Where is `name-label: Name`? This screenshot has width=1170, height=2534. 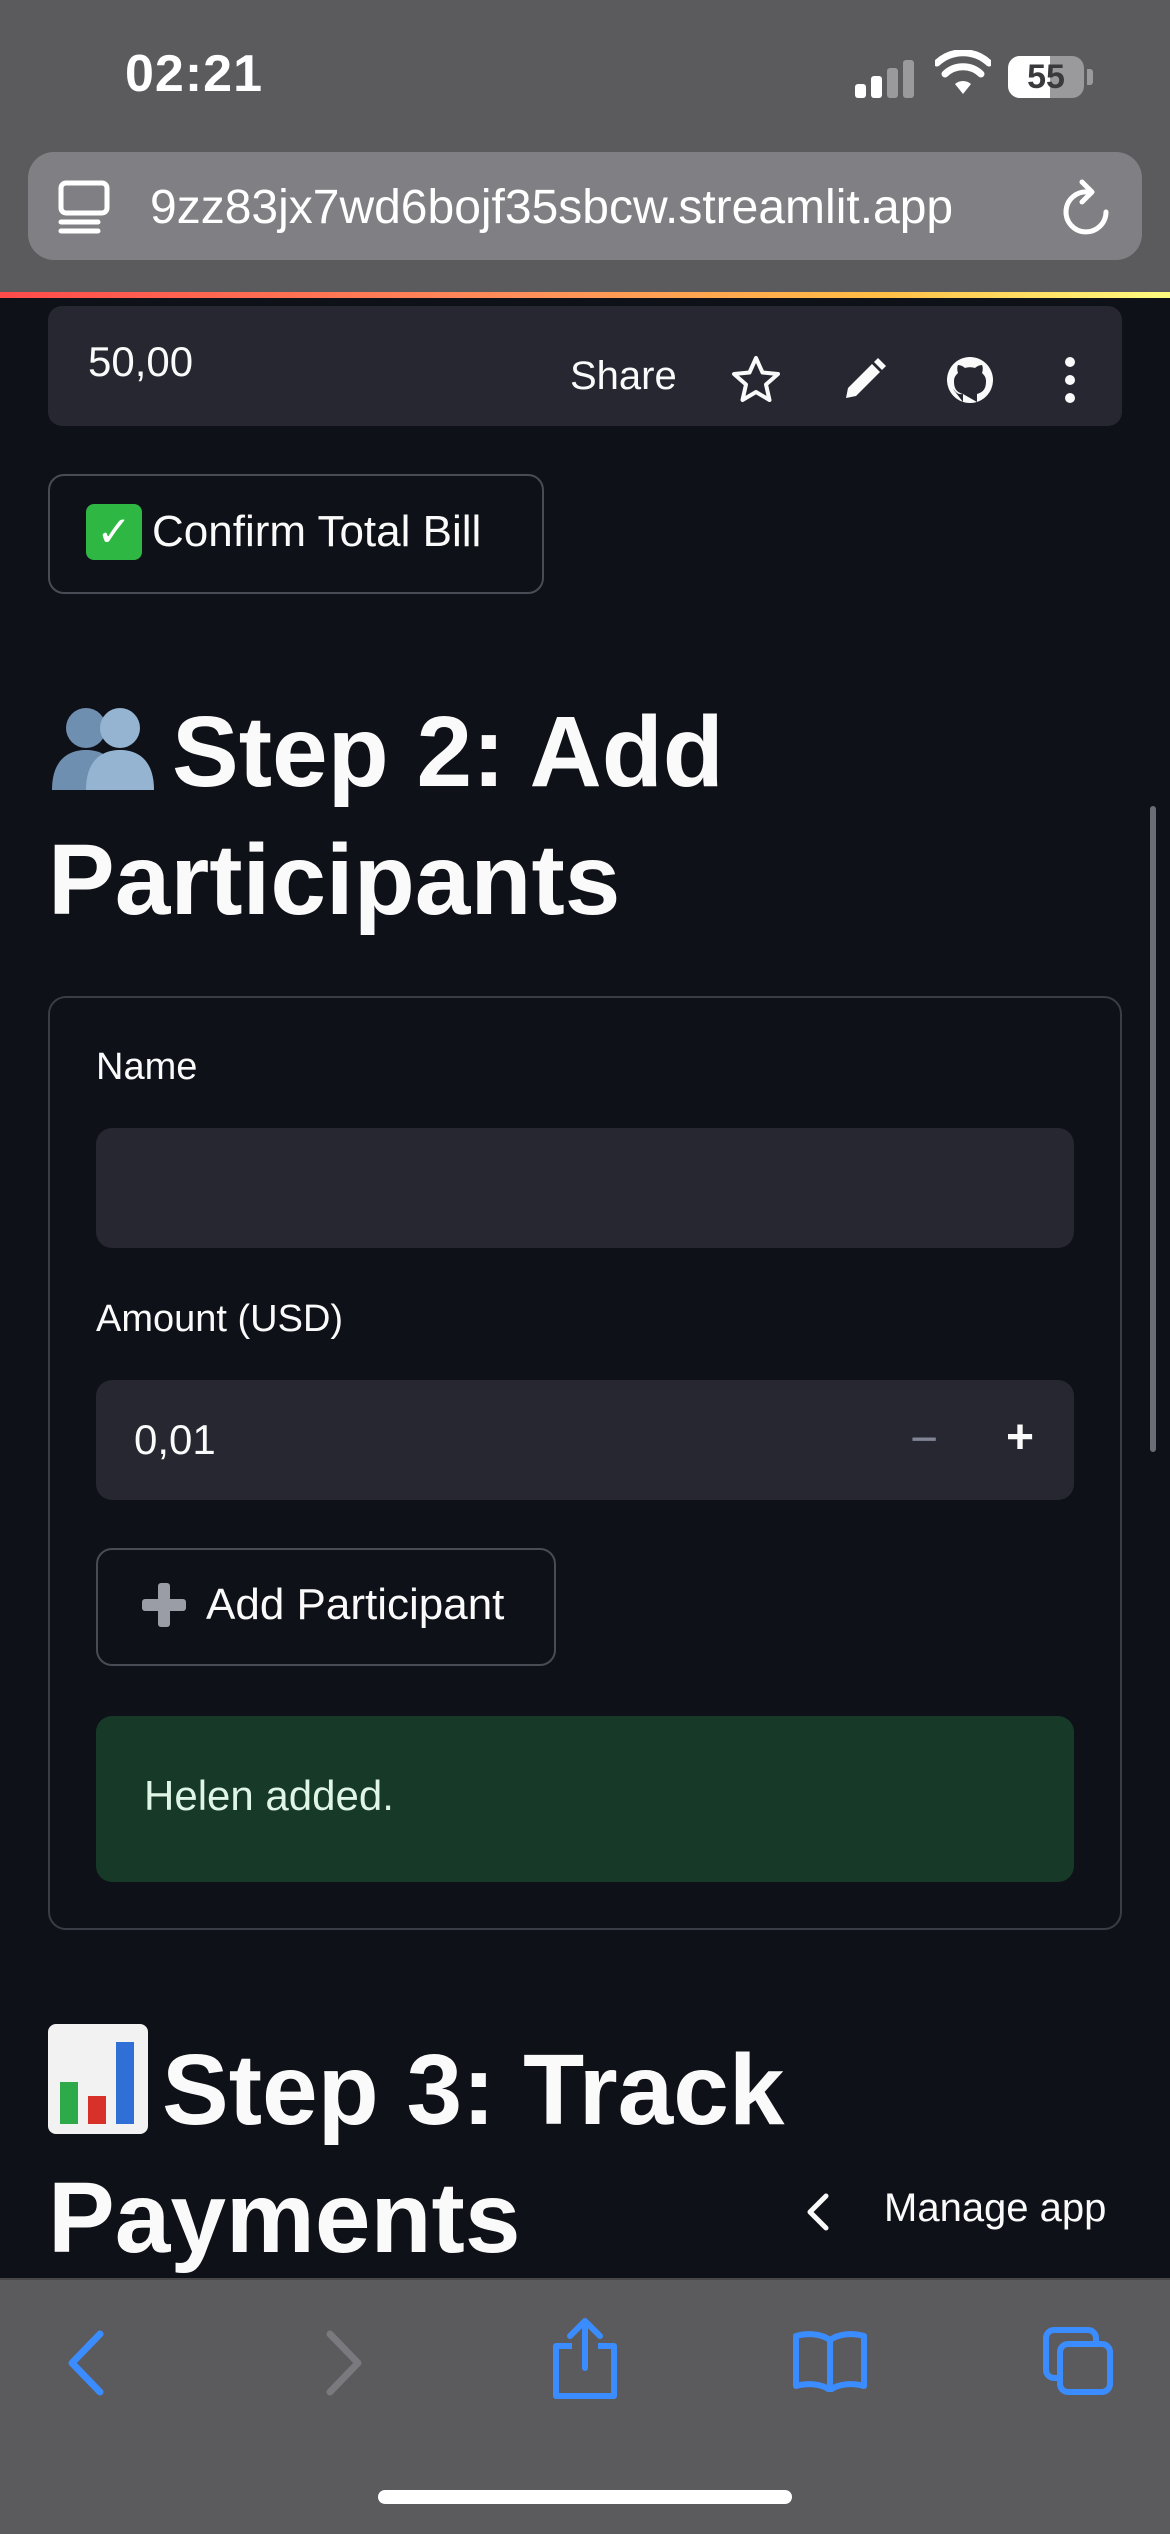
name-label: Name is located at coordinates (147, 1067).